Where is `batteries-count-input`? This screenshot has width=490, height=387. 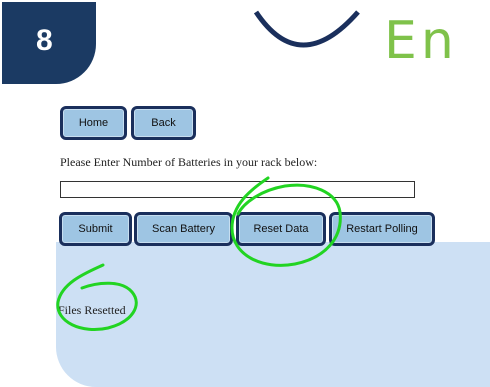 batteries-count-input is located at coordinates (237, 189).